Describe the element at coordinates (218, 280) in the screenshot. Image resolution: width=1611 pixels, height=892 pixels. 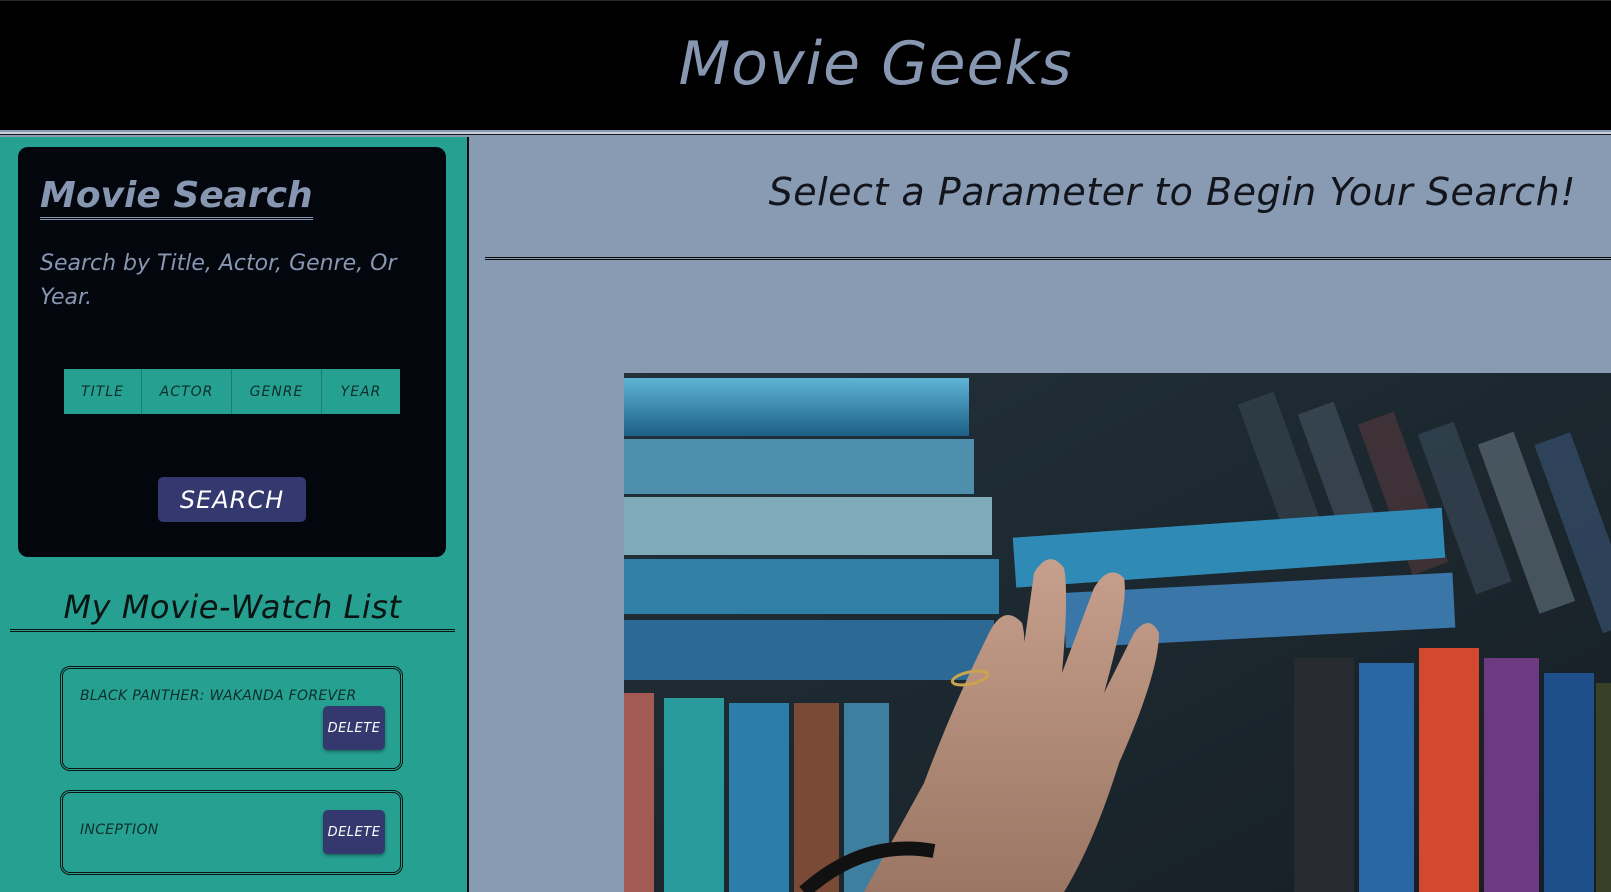
I see `movie-search-description: Search by Title, Actor, Genre, Or Year.` at that location.